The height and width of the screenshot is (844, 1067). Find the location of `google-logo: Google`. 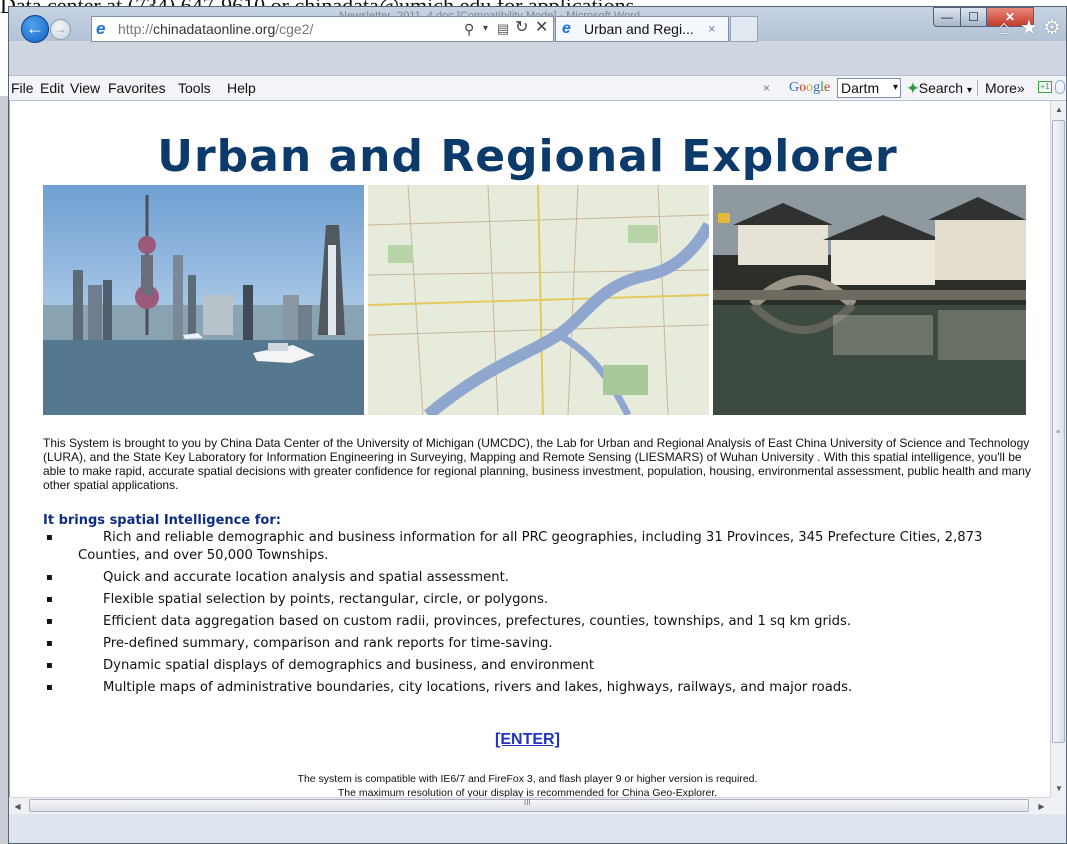

google-logo: Google is located at coordinates (810, 87).